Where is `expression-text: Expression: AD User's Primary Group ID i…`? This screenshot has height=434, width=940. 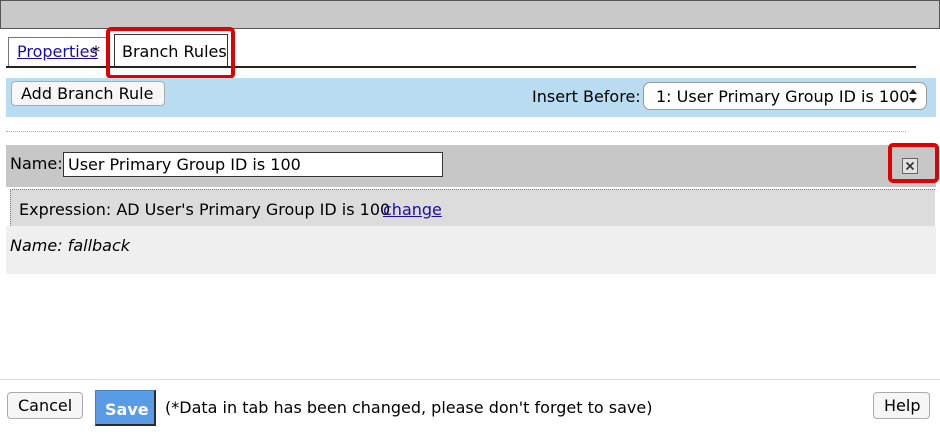 expression-text: Expression: AD User's Primary Group ID i… is located at coordinates (205, 209).